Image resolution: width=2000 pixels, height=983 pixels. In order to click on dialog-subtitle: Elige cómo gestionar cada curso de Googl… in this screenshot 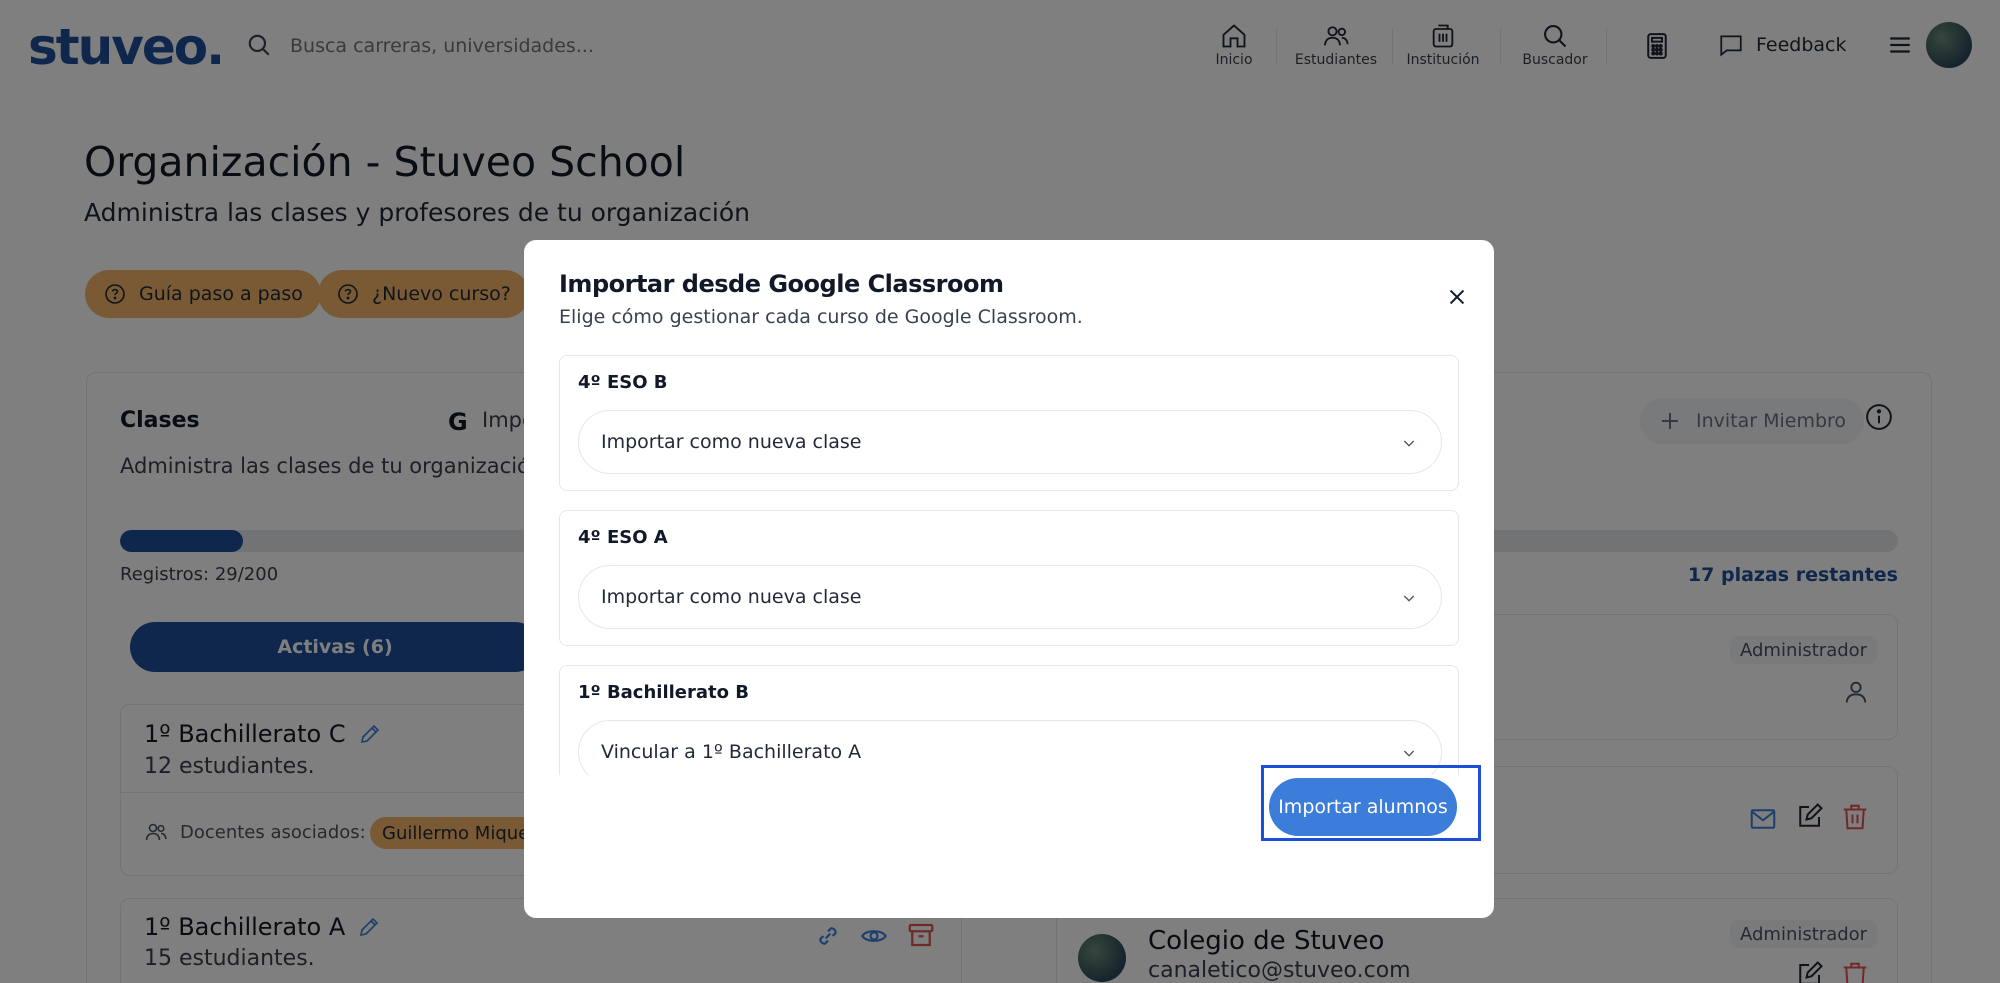, I will do `click(821, 317)`.